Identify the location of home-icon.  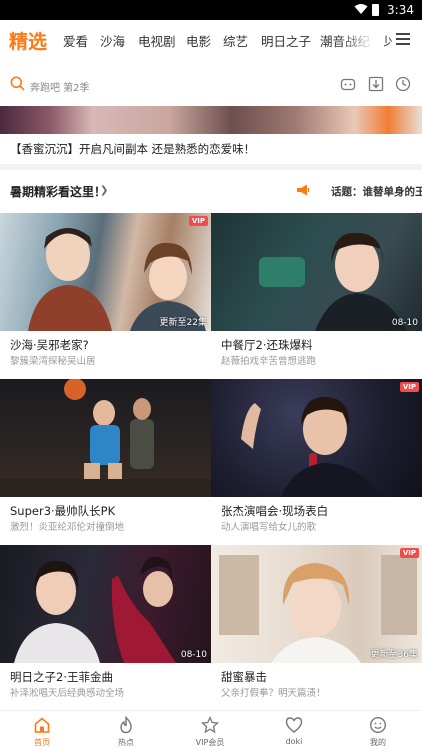
(42, 725).